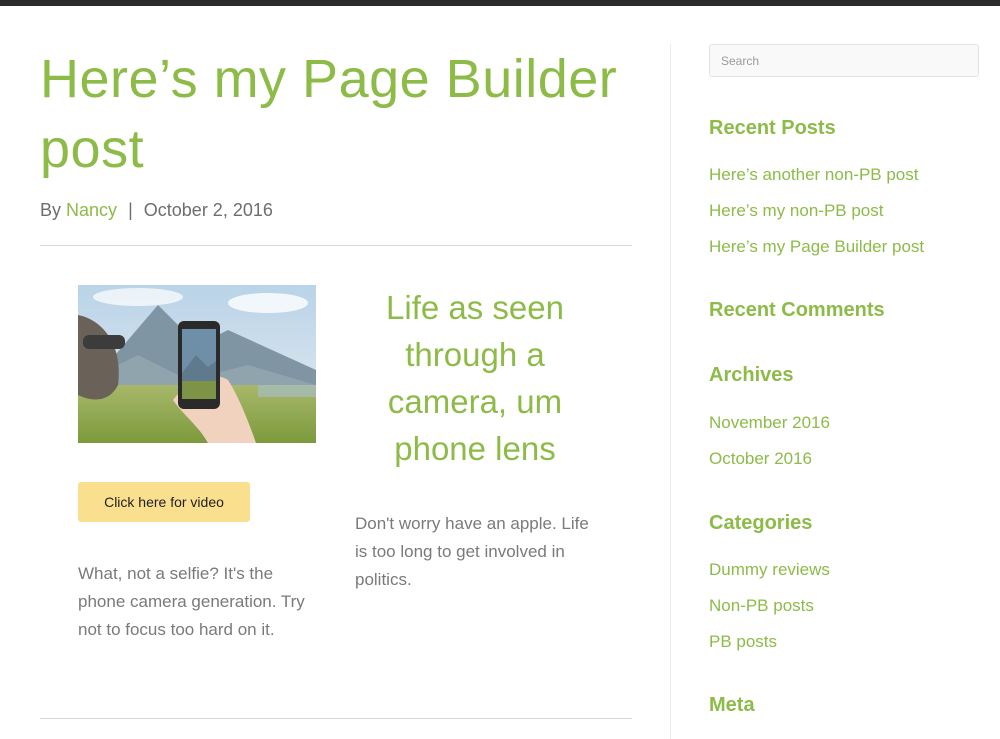 Image resolution: width=1000 pixels, height=739 pixels. Describe the element at coordinates (336, 245) in the screenshot. I see `title-divider` at that location.